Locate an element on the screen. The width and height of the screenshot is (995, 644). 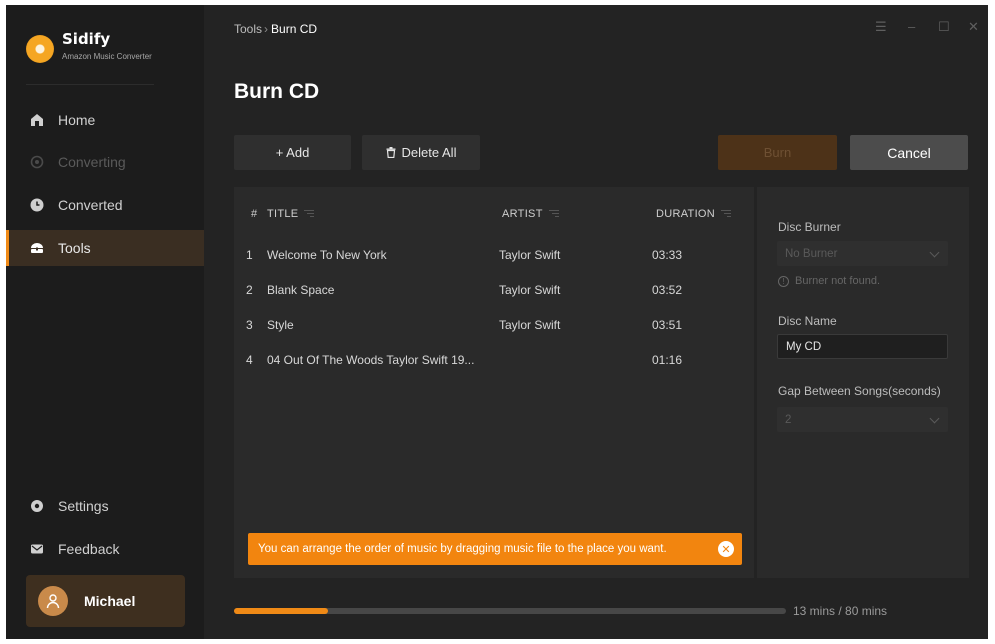
row-title: Blank Space is located at coordinates (301, 290).